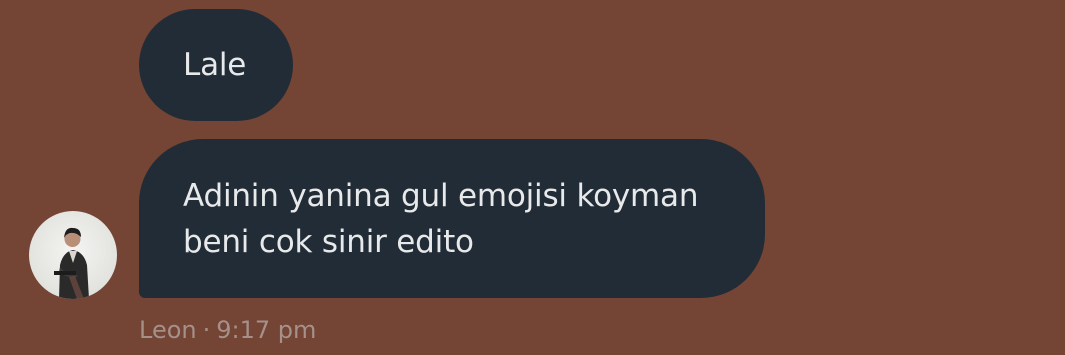  I want to click on message-text: Lale, so click(215, 65).